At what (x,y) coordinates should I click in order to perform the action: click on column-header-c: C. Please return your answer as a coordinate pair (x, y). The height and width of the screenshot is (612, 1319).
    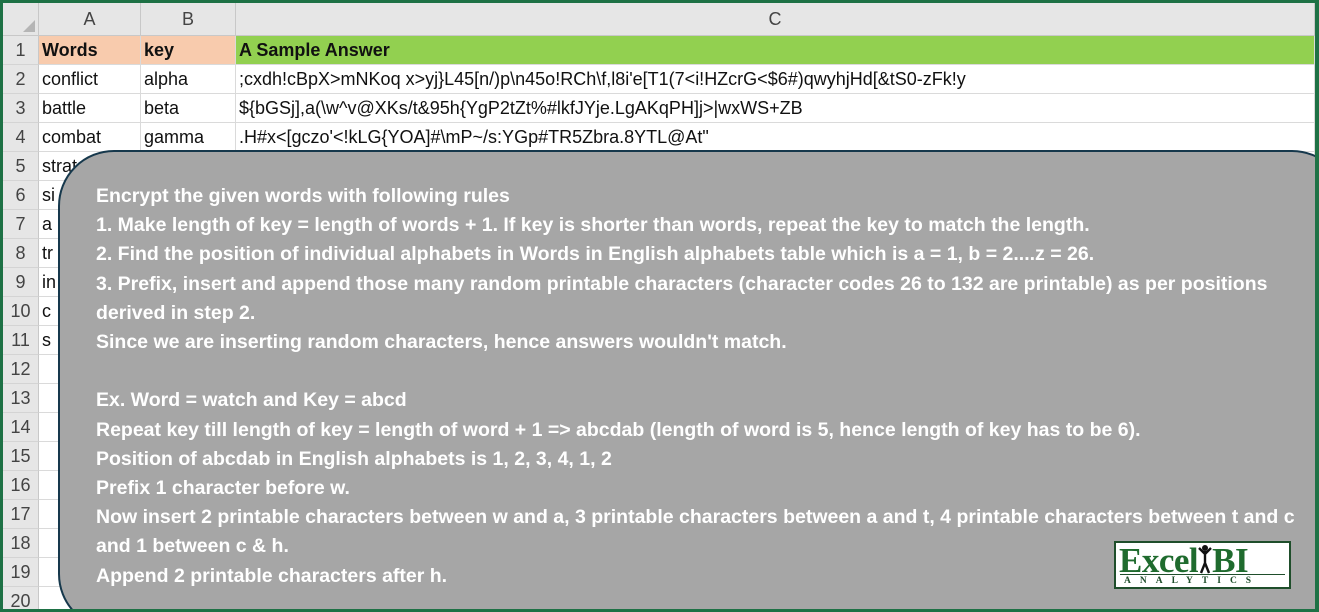
    Looking at the image, I should click on (775, 19).